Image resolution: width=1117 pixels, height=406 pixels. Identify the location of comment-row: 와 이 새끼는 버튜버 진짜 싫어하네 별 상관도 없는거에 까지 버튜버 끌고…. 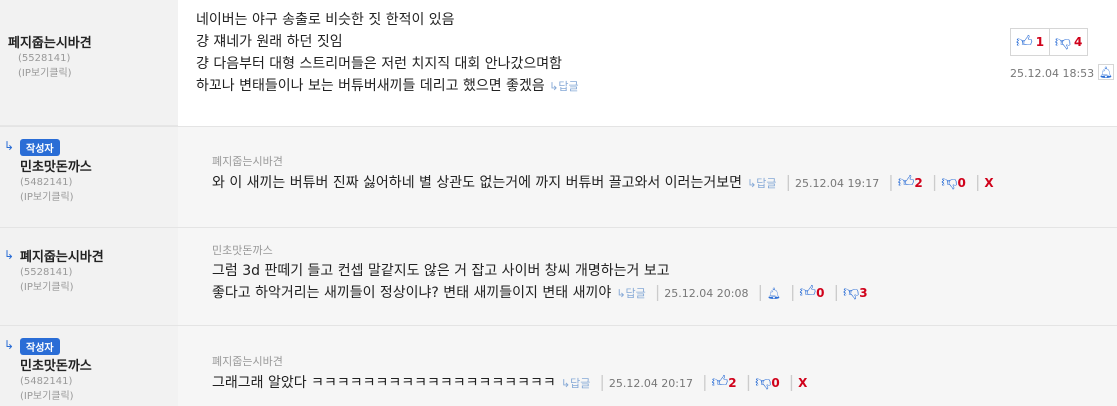
(603, 181).